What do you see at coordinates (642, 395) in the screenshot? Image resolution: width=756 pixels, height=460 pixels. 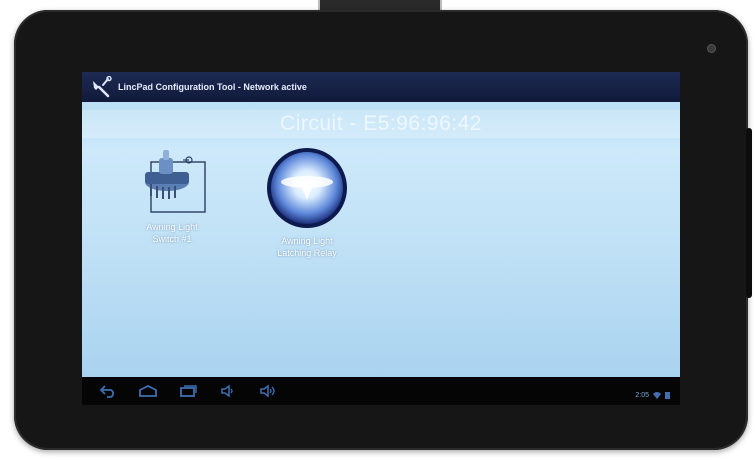 I see `status-clock: 2:05` at bounding box center [642, 395].